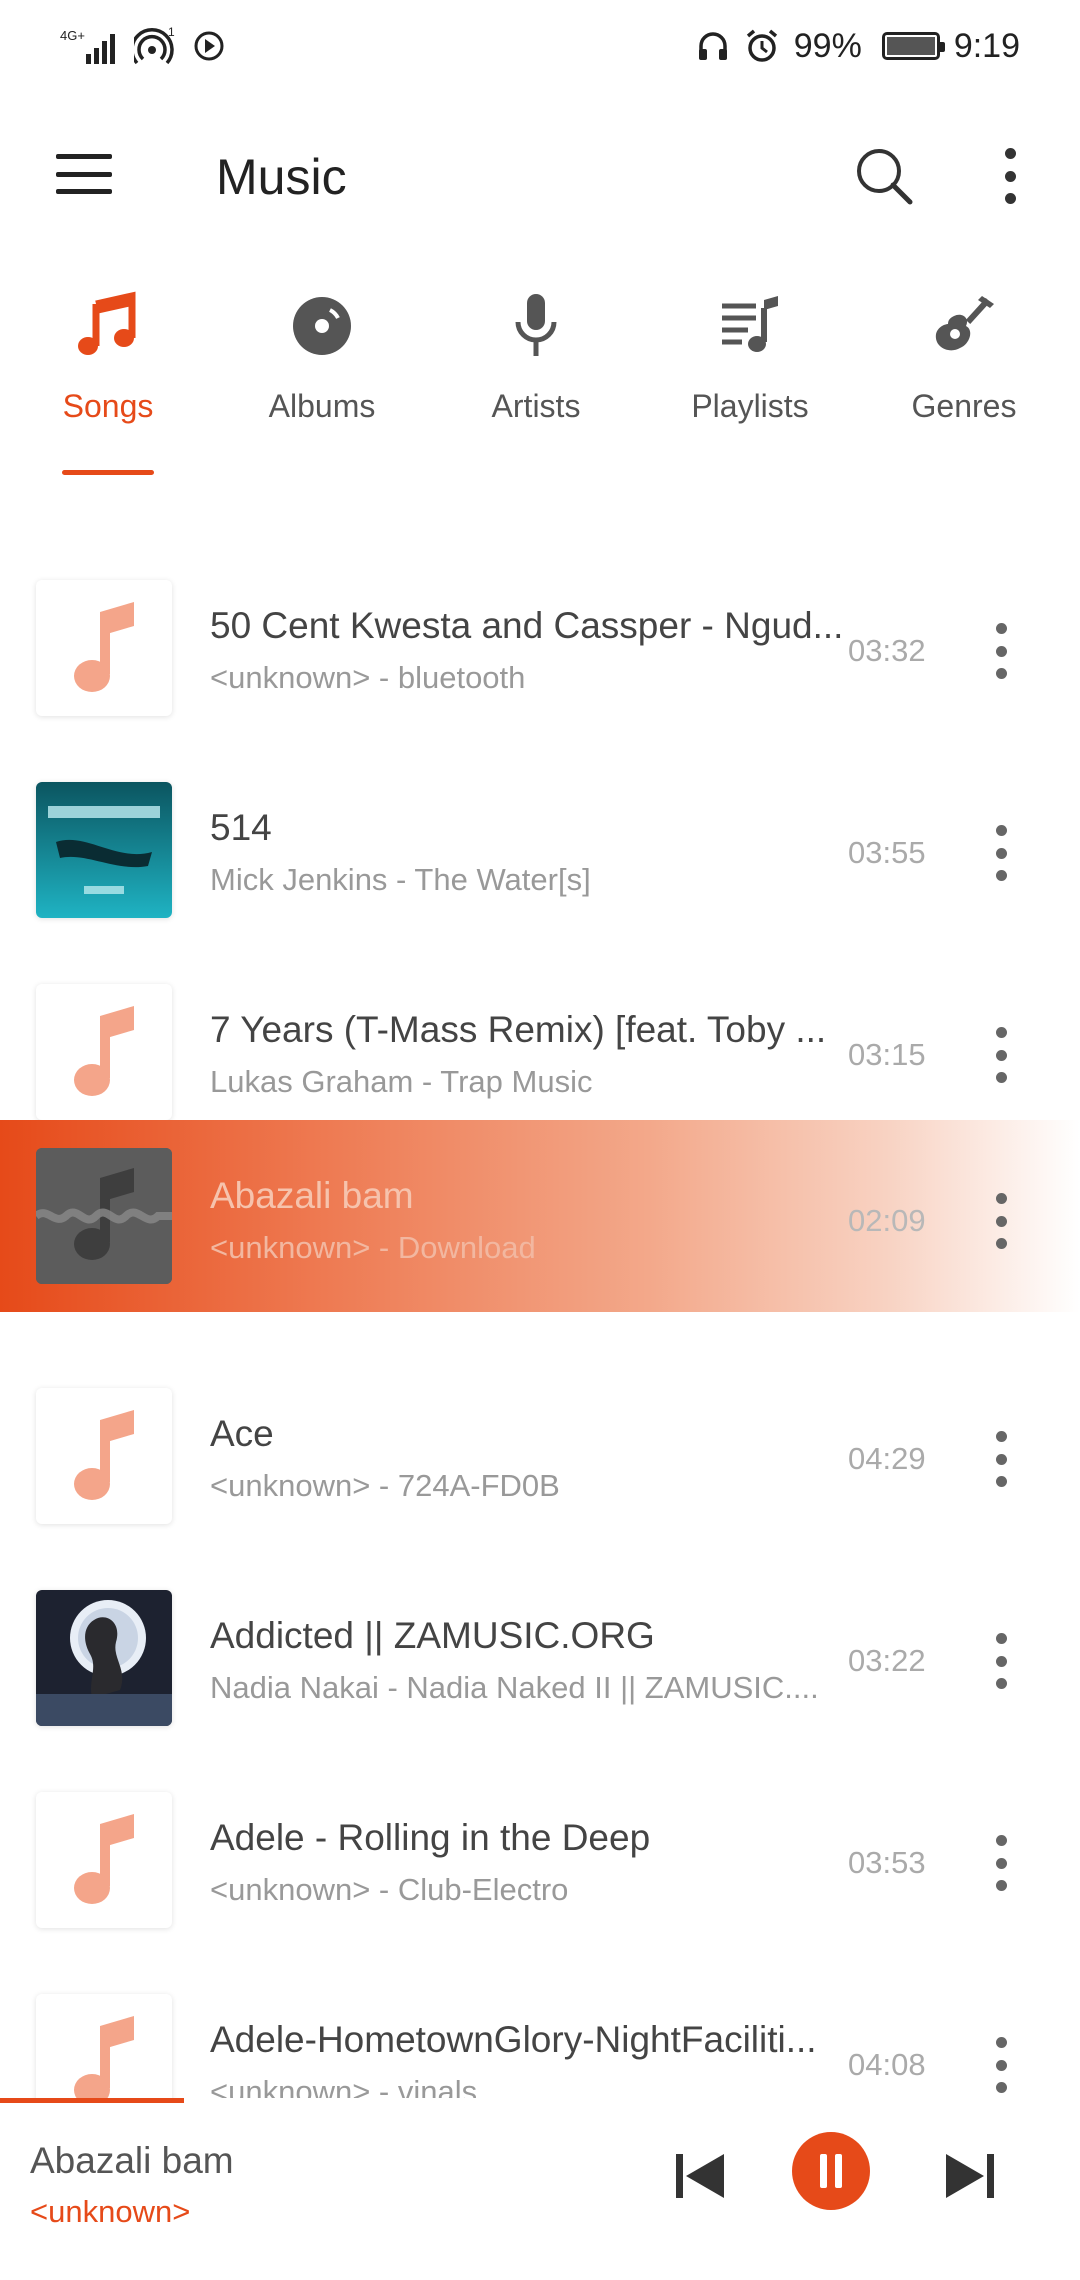 This screenshot has height=2280, width=1080. Describe the element at coordinates (887, 650) in the screenshot. I see `song-duration: 03:32` at that location.